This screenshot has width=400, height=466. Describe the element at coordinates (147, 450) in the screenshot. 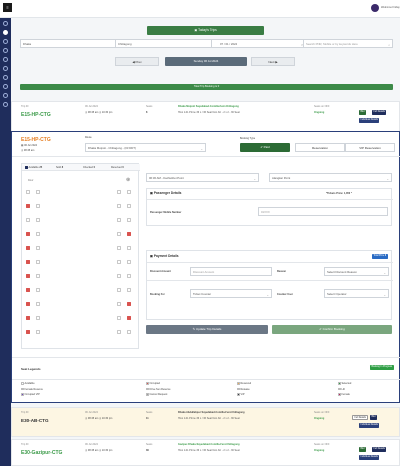

I see `seats-value: 36` at that location.